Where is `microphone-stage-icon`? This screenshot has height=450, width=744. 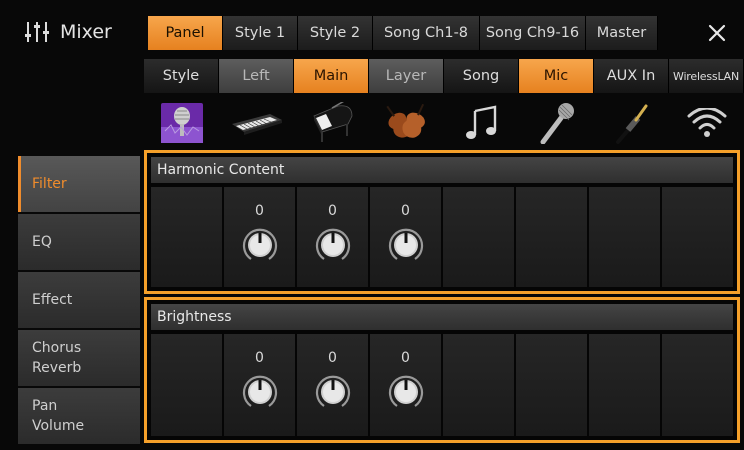 microphone-stage-icon is located at coordinates (181, 122).